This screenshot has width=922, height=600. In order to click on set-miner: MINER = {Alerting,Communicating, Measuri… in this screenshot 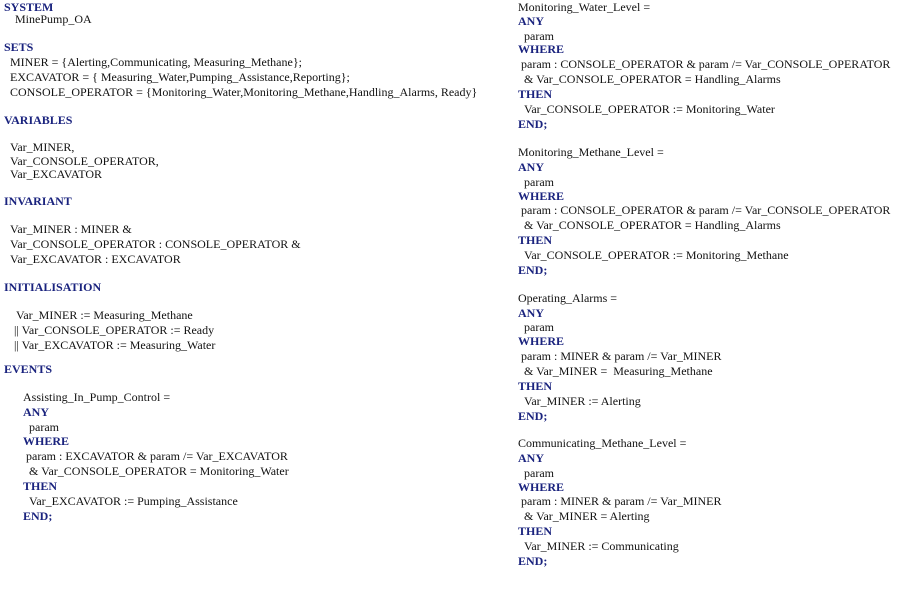, I will do `click(156, 62)`.